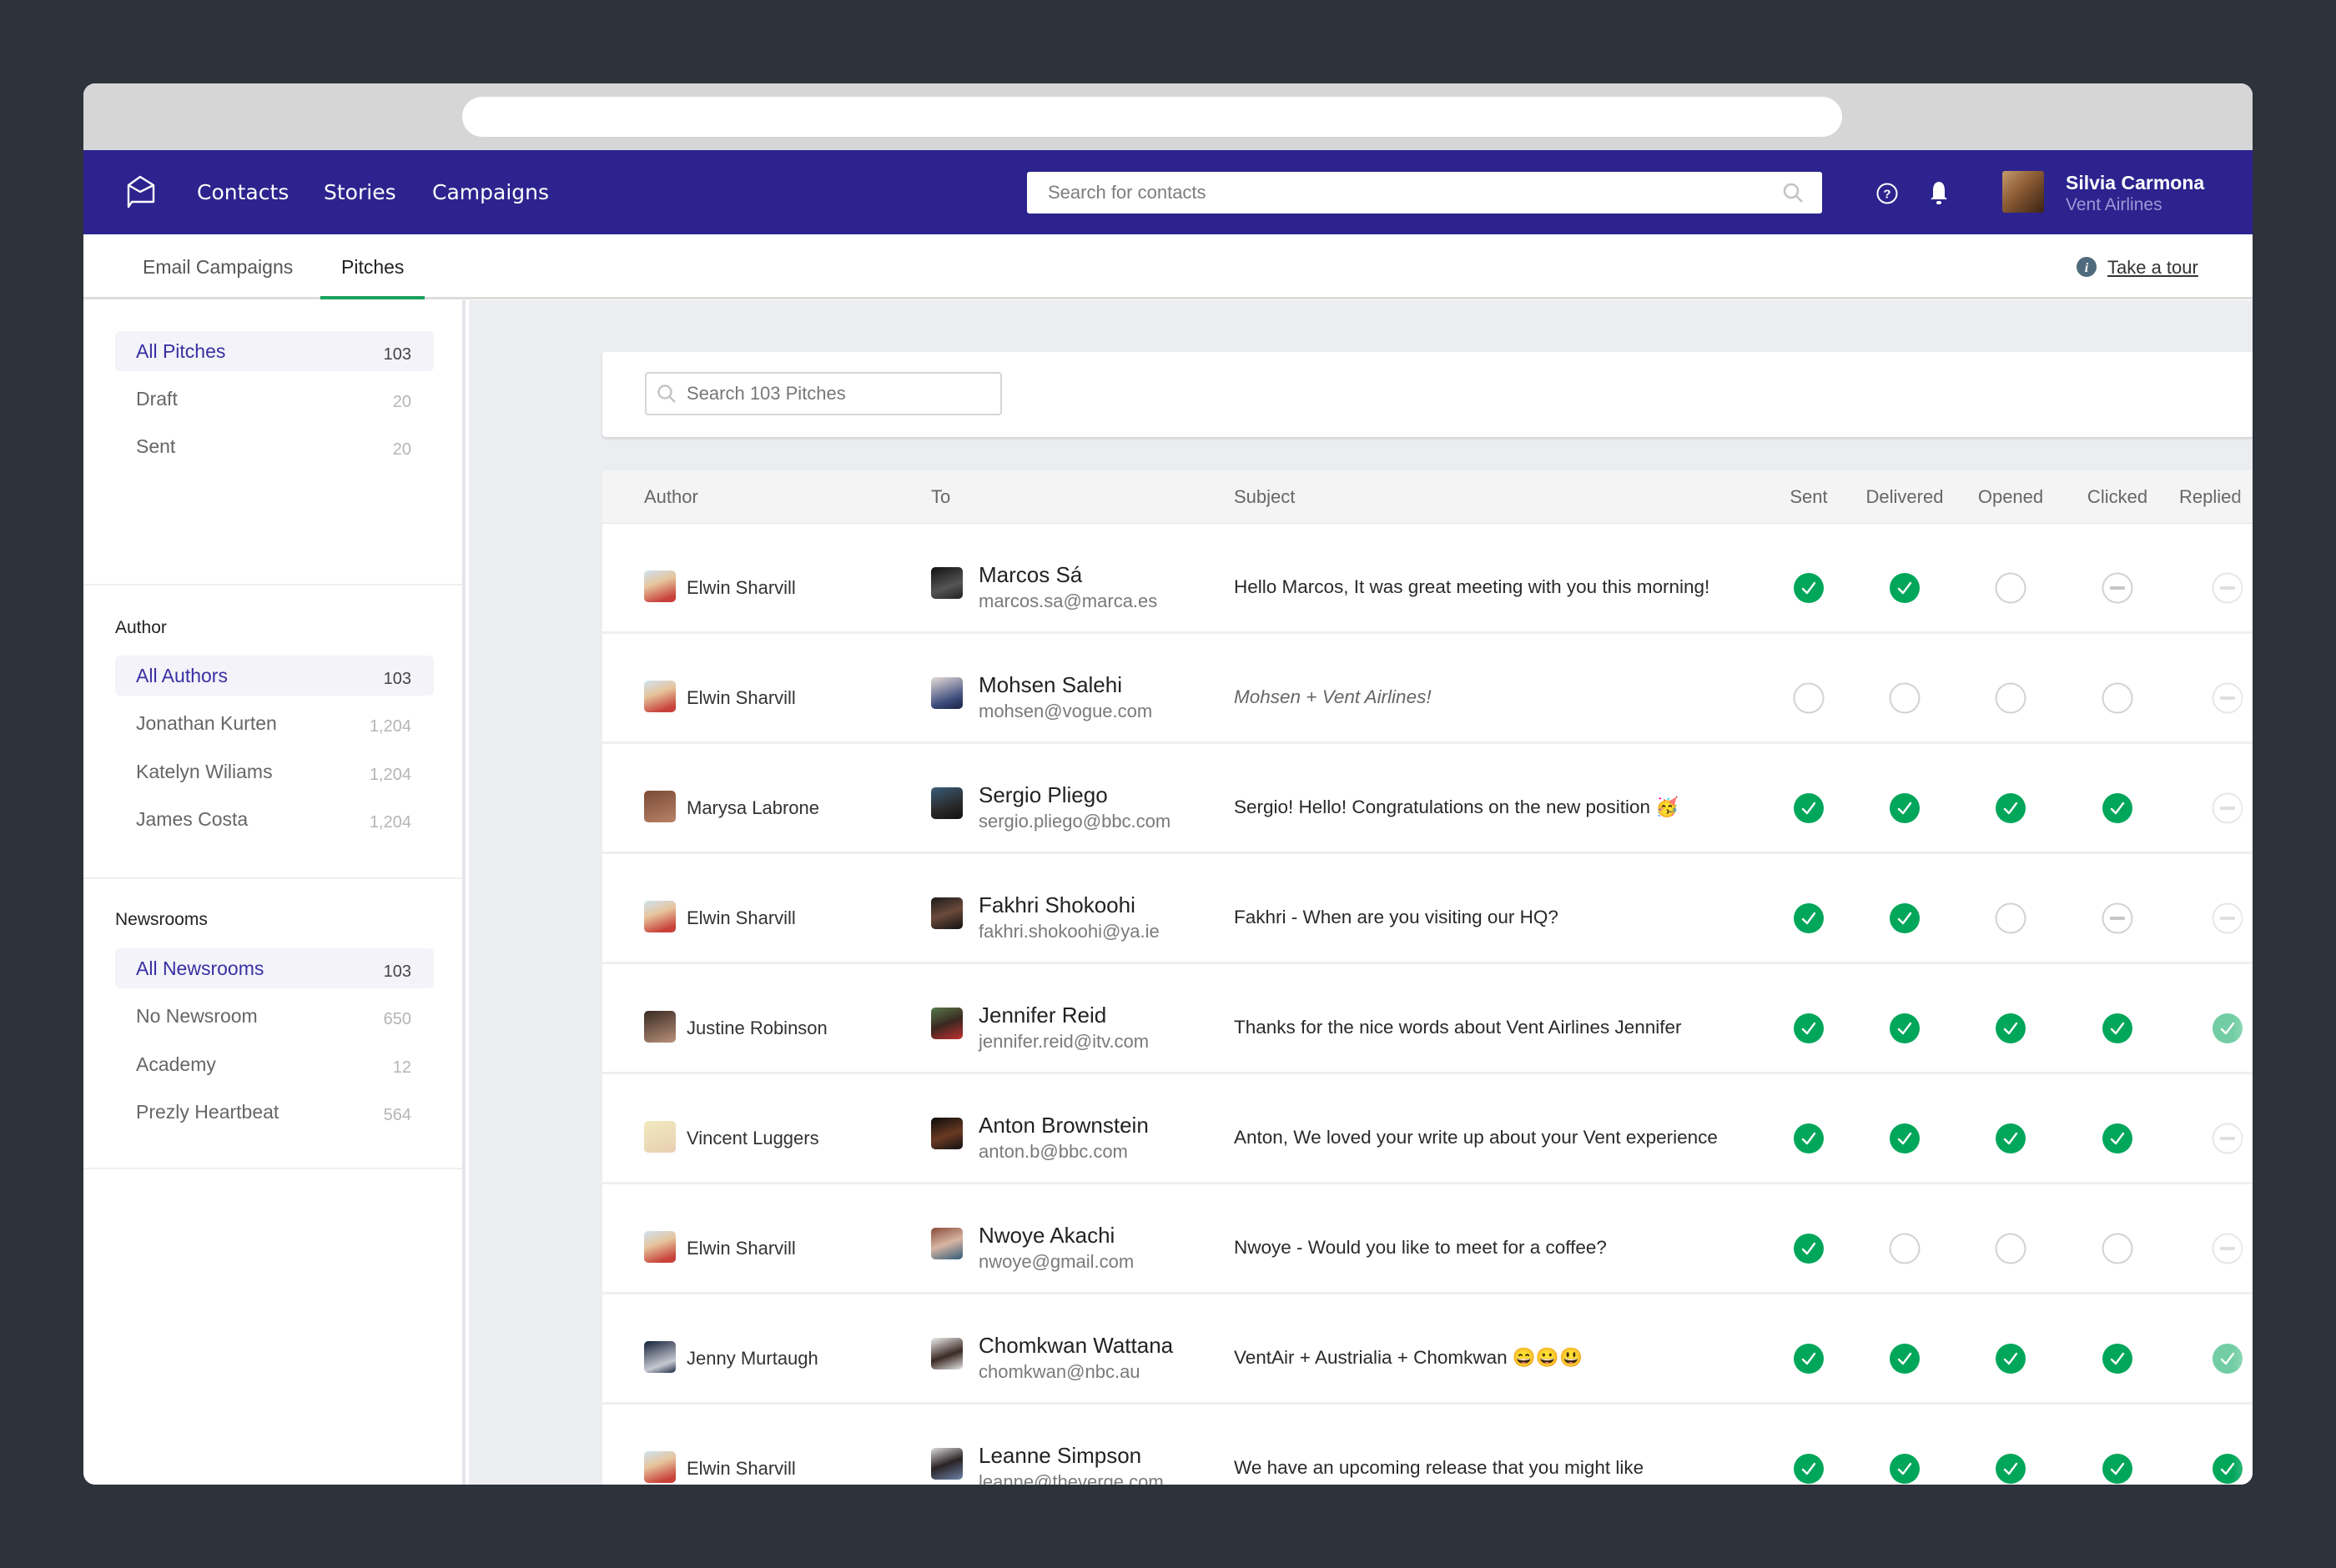 The width and height of the screenshot is (2336, 1568). Describe the element at coordinates (274, 819) in the screenshot. I see `filter-author-james-costa: James Costa 1,204` at that location.